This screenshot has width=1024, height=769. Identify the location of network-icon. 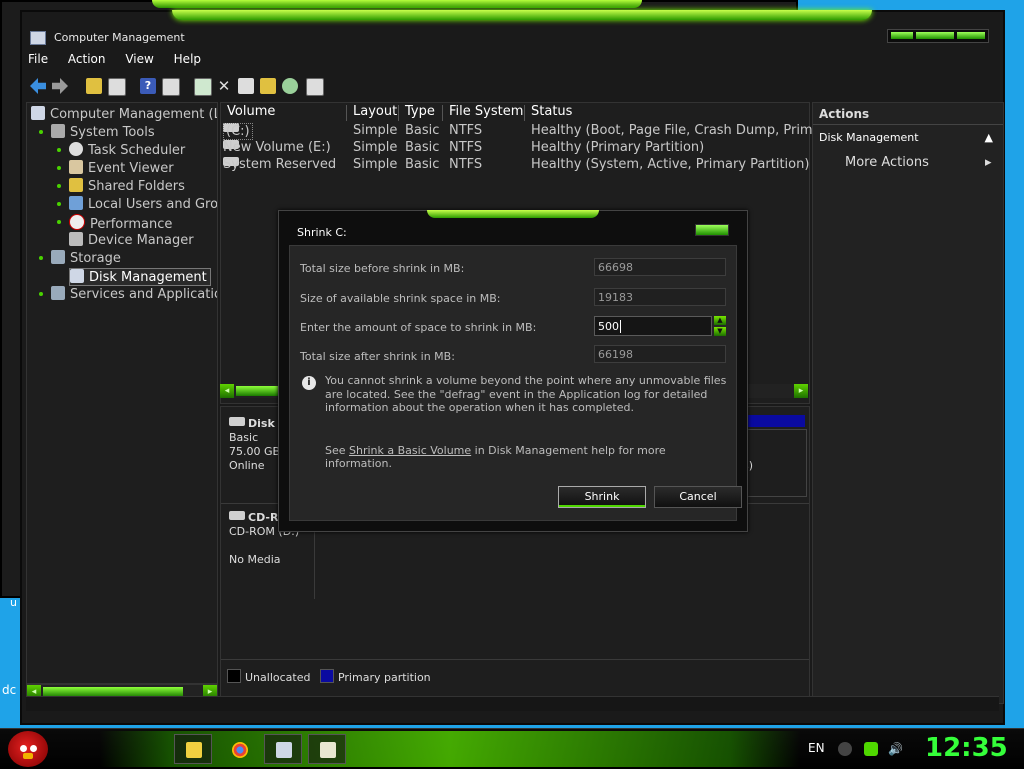
(871, 749).